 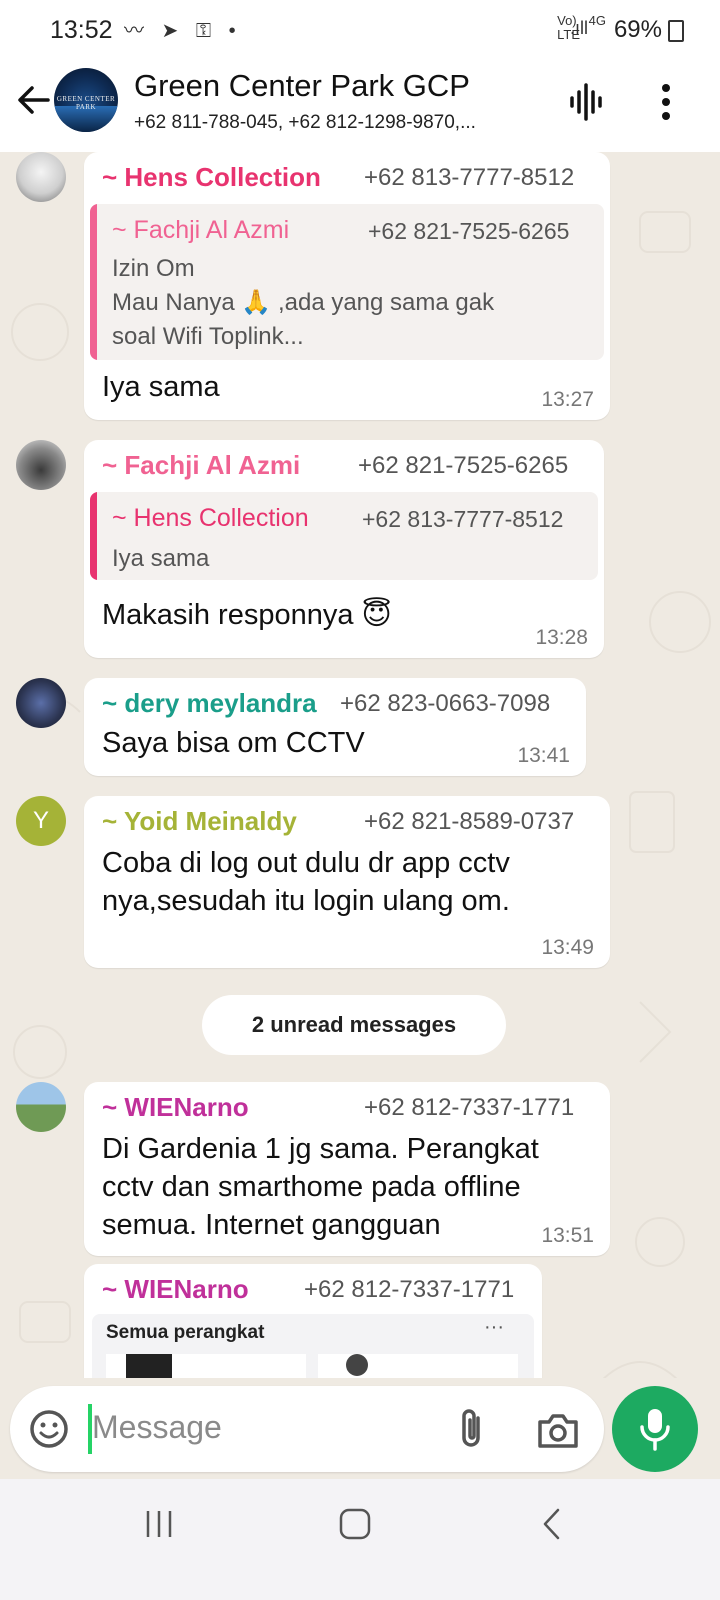 I want to click on sender-phone: +62 823-0663-7098, so click(x=445, y=703).